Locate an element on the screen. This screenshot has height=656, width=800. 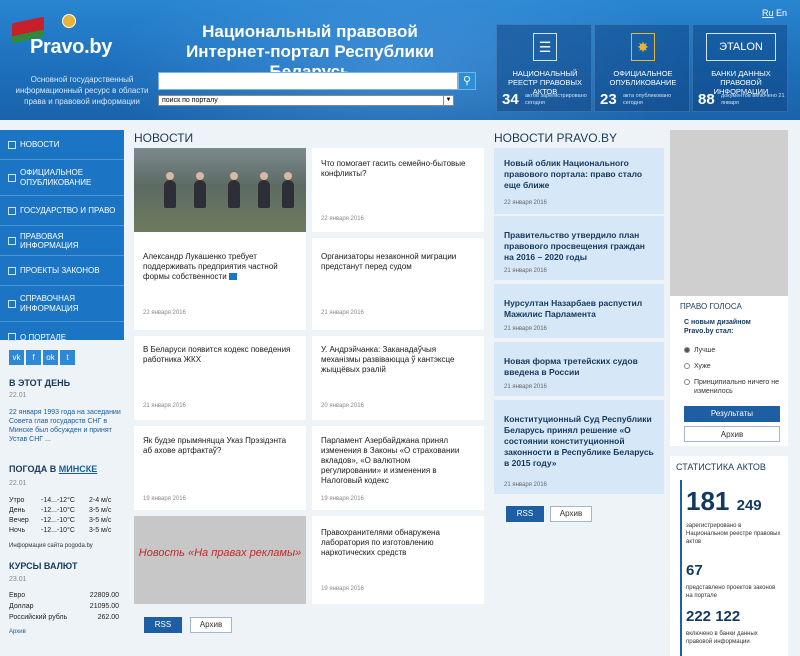
banner-placeholder is located at coordinates (729, 215).